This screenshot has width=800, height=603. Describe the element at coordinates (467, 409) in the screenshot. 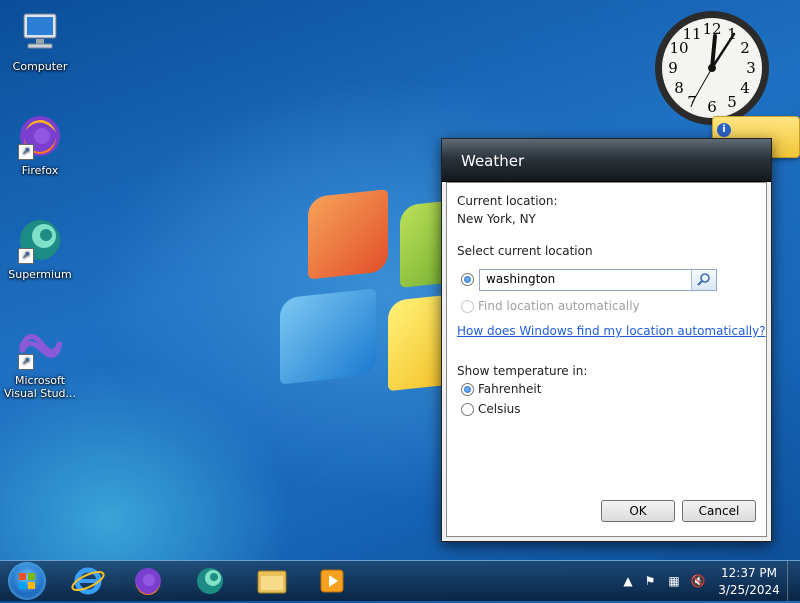

I see `radio-unselected-icon` at that location.